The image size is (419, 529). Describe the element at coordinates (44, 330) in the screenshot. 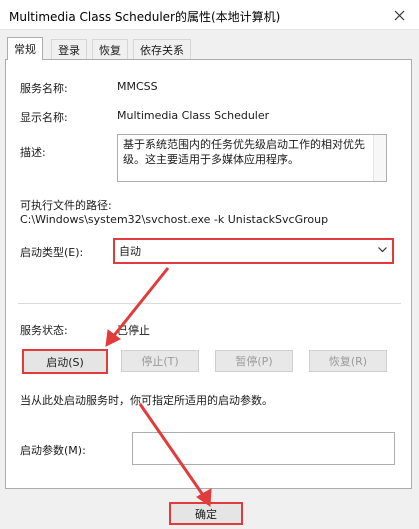

I see `status-label: 服务状态:` at that location.